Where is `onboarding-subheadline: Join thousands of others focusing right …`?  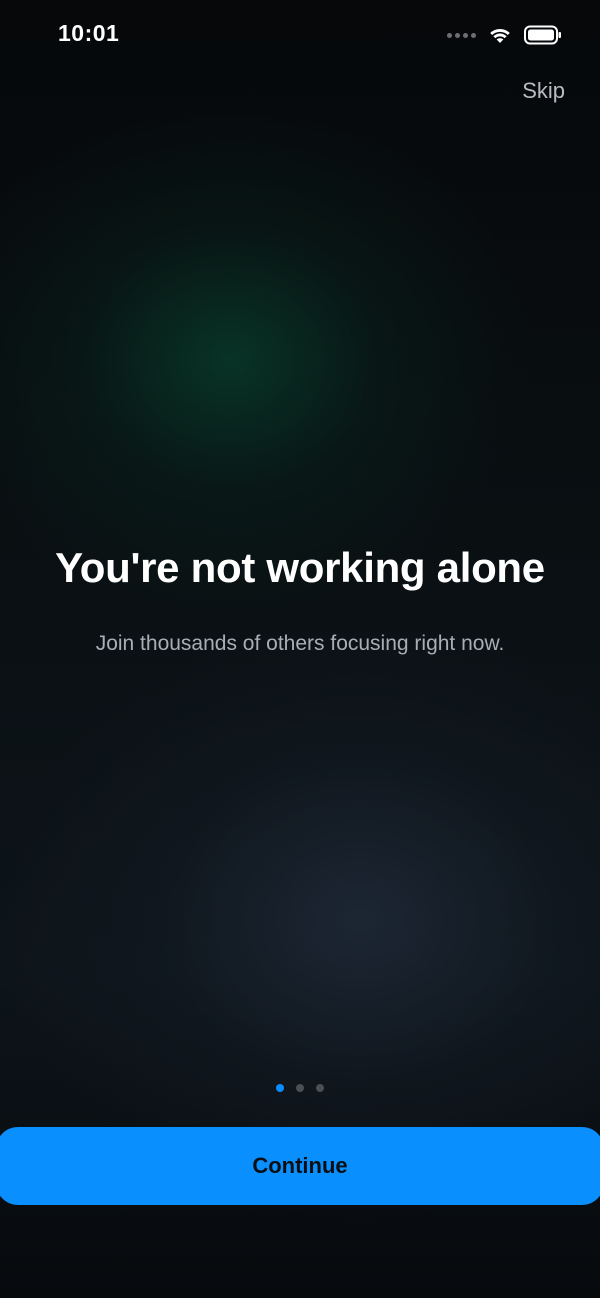
onboarding-subheadline: Join thousands of others focusing right … is located at coordinates (300, 643).